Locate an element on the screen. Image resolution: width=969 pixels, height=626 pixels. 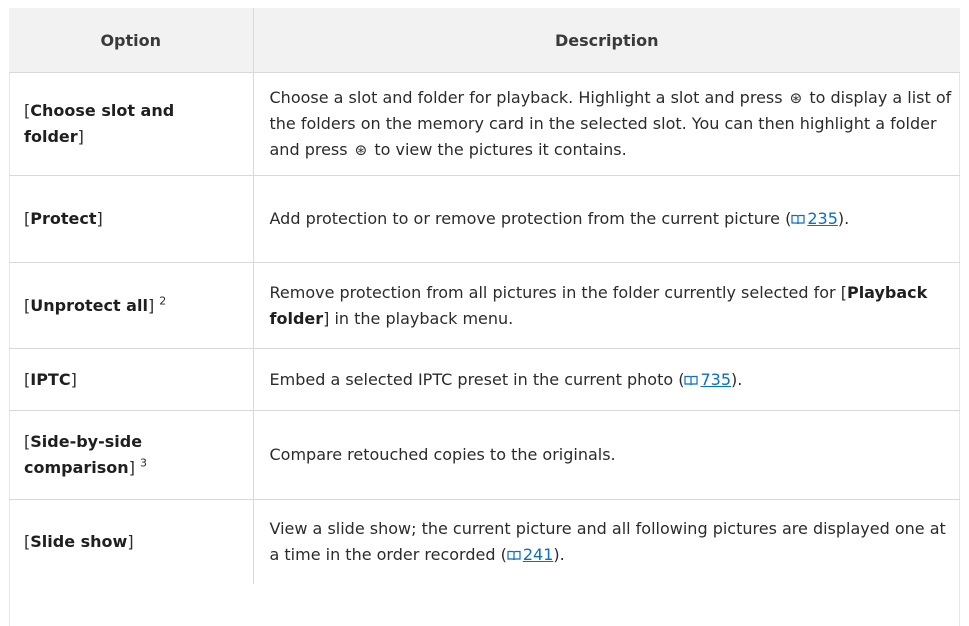
option-cell: [Choose slot and folder] is located at coordinates (131, 124).